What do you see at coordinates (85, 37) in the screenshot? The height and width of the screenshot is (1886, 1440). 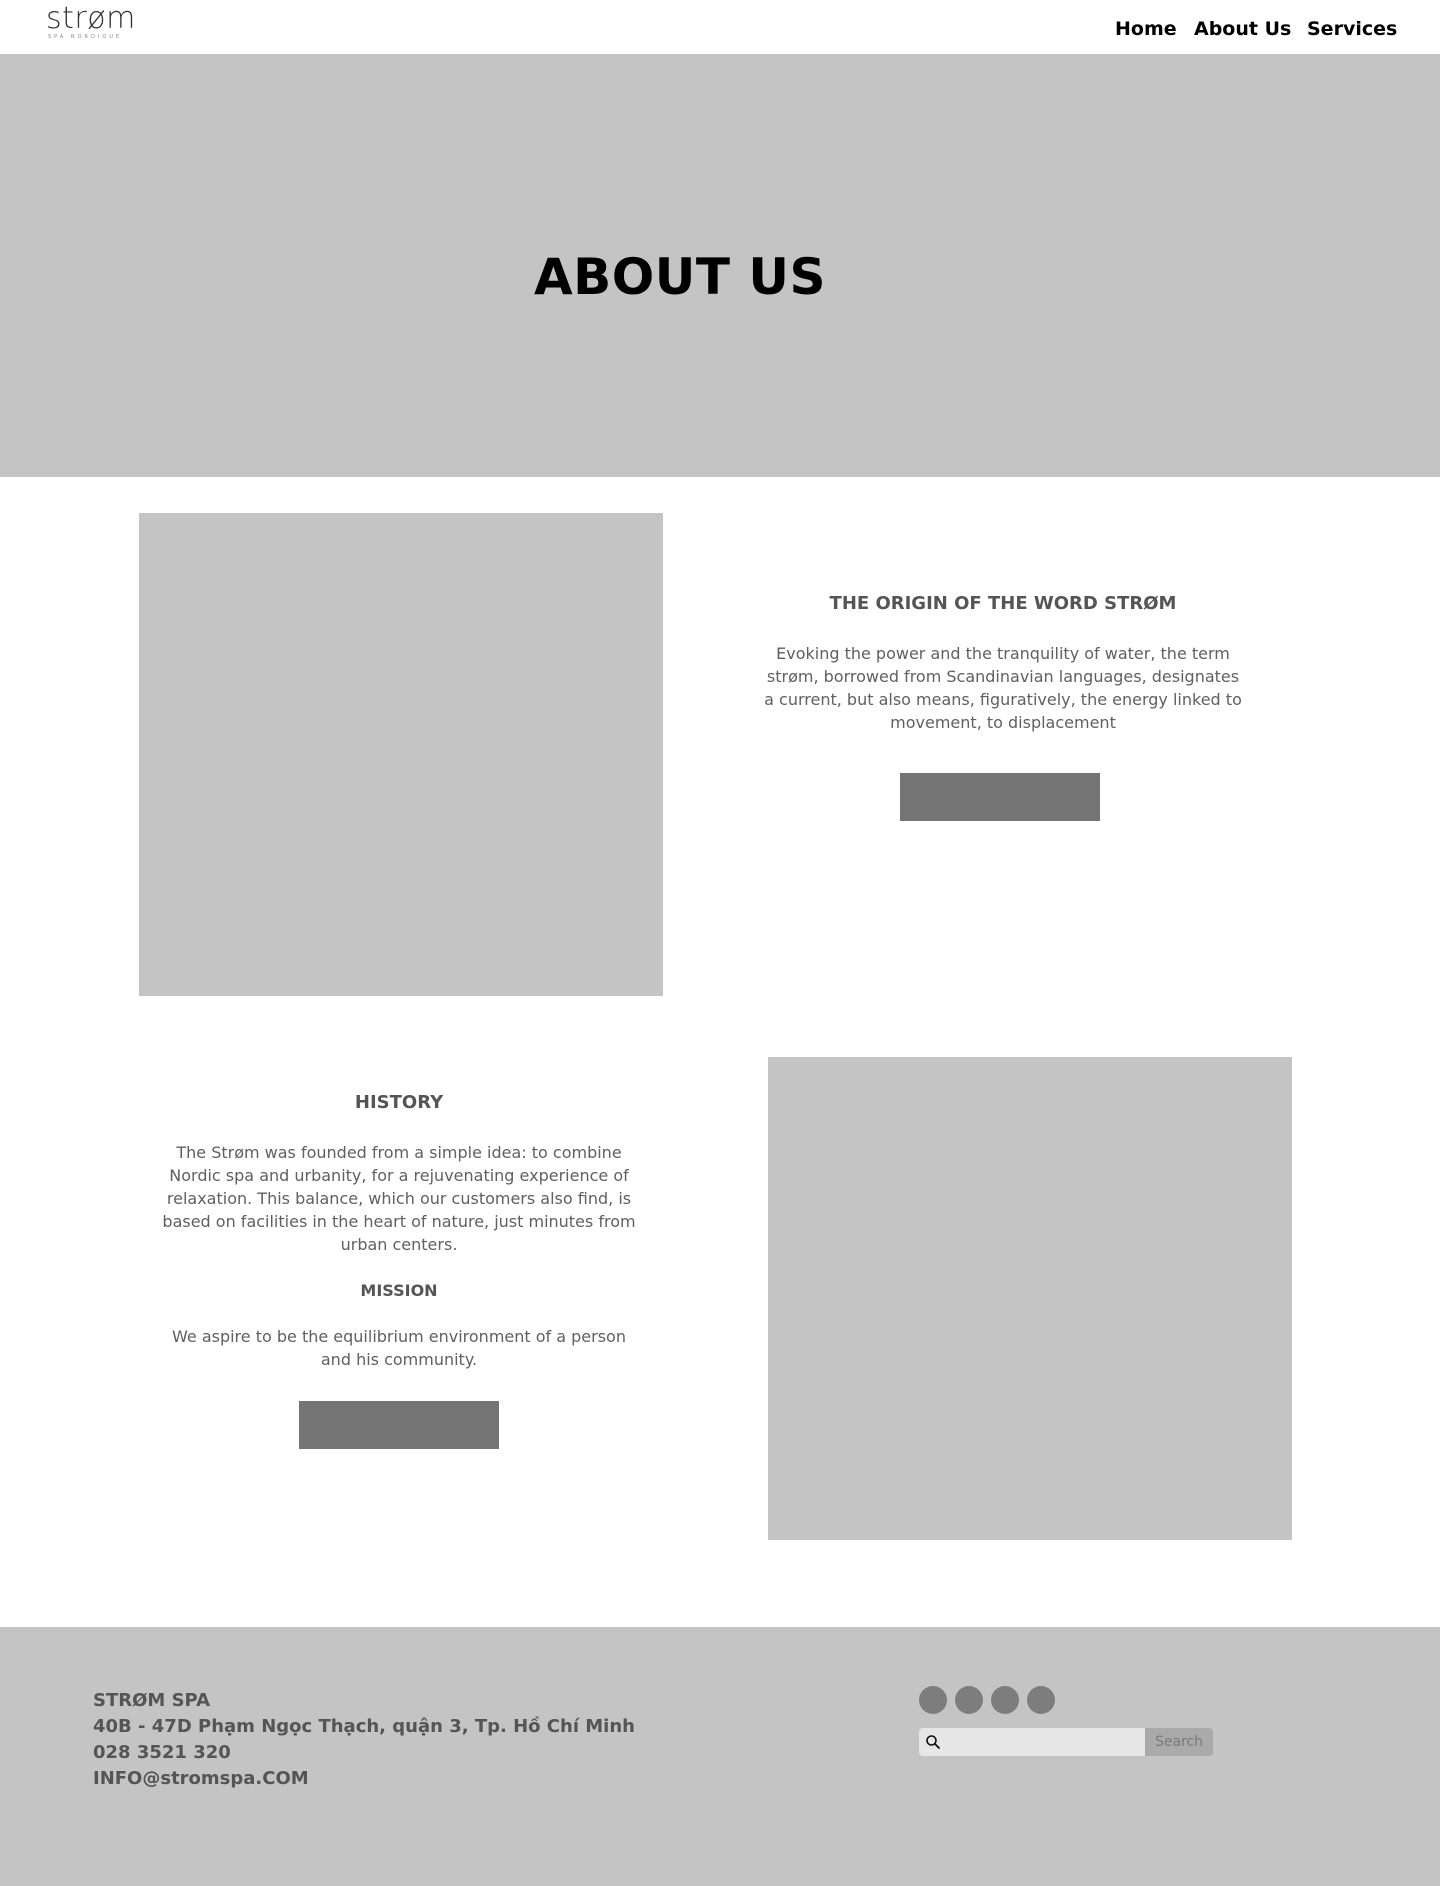 I see `logo-tagline: SPA NORDIQUE` at bounding box center [85, 37].